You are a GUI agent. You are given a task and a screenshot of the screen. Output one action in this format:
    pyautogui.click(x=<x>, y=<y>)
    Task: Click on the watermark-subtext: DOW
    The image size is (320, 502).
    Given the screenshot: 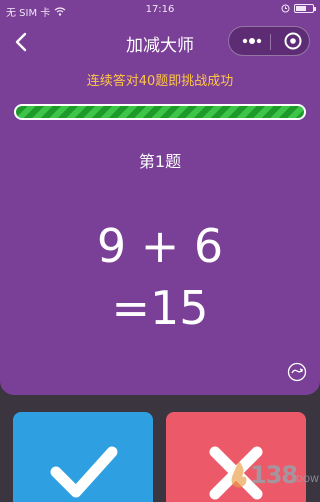 What is the action you would take?
    pyautogui.click(x=307, y=480)
    